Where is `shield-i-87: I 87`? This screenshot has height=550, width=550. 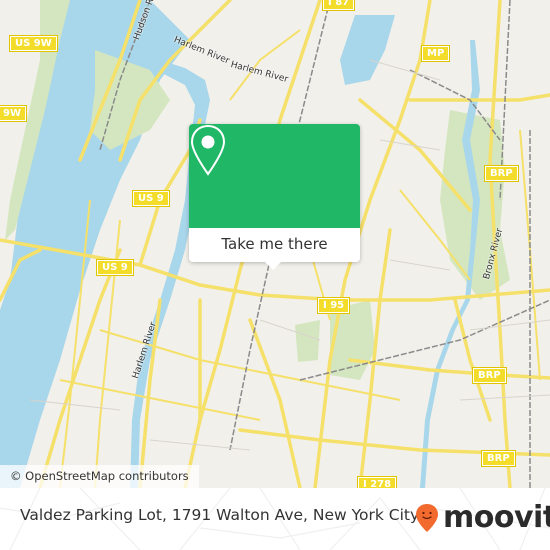 shield-i-87: I 87 is located at coordinates (338, 5).